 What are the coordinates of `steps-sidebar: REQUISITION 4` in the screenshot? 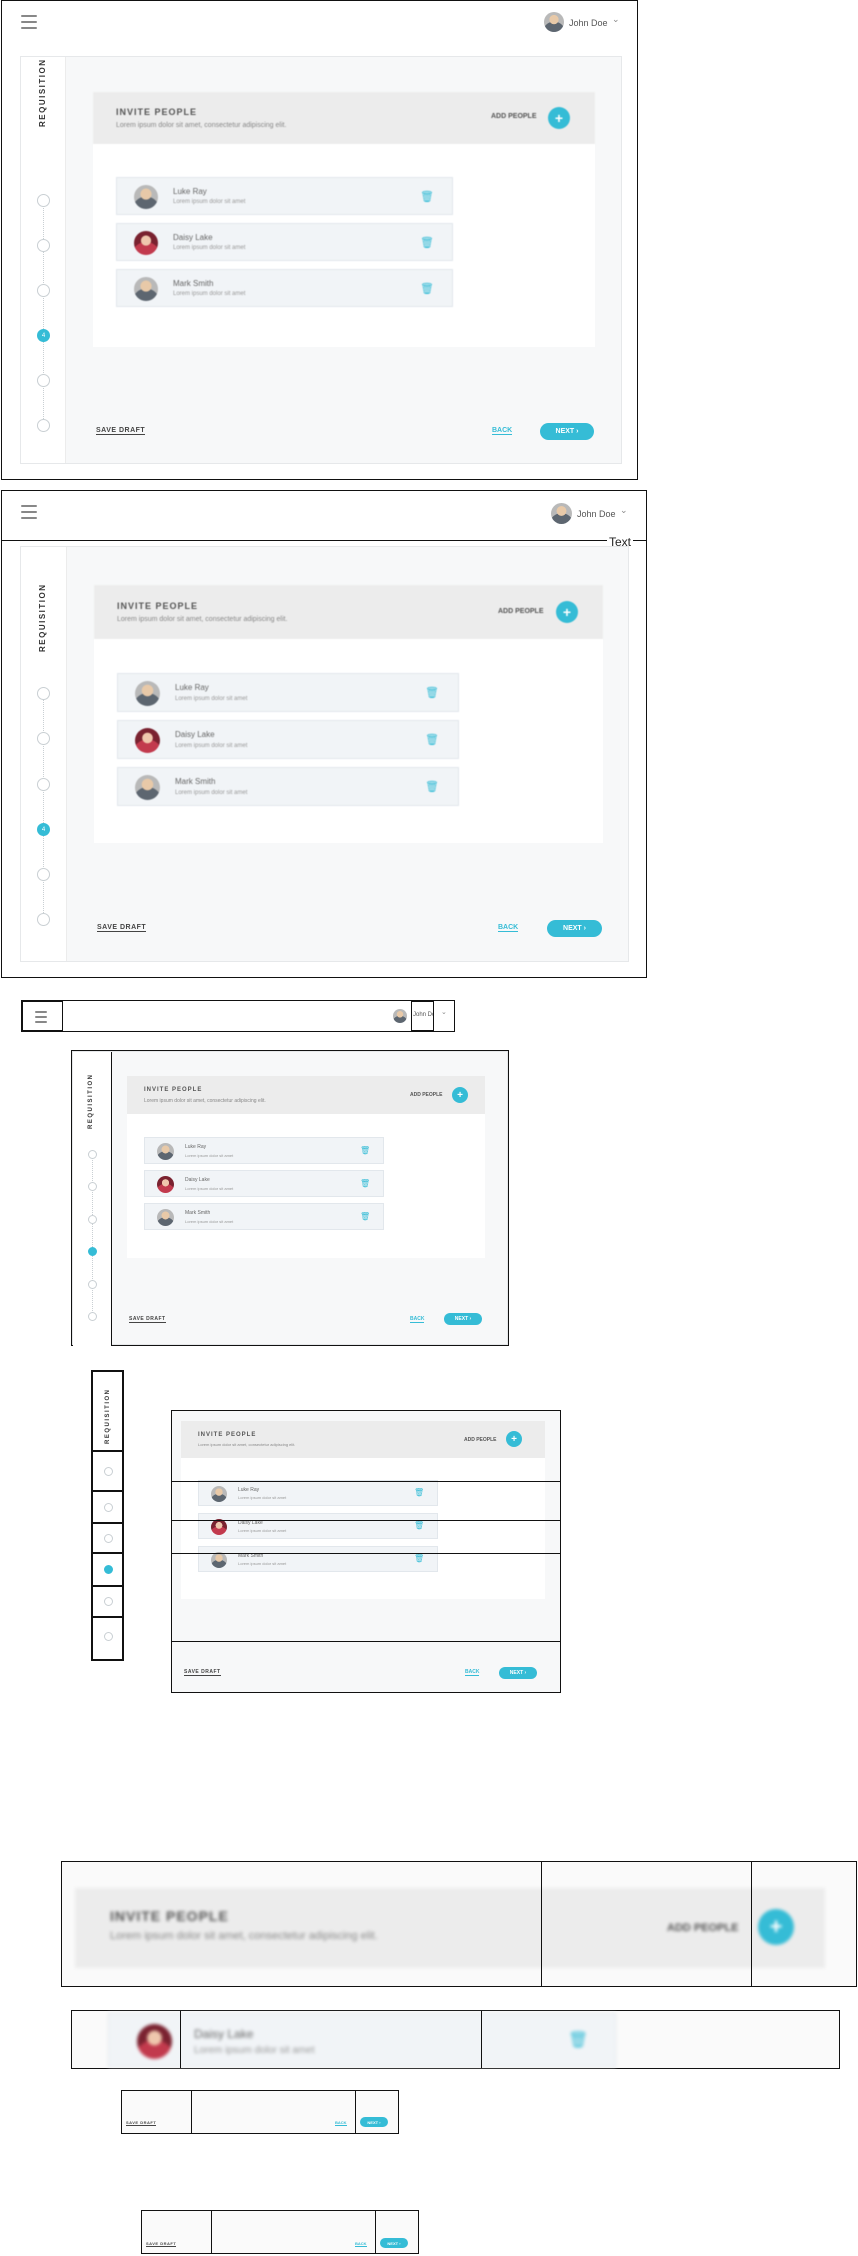 It's located at (43, 260).